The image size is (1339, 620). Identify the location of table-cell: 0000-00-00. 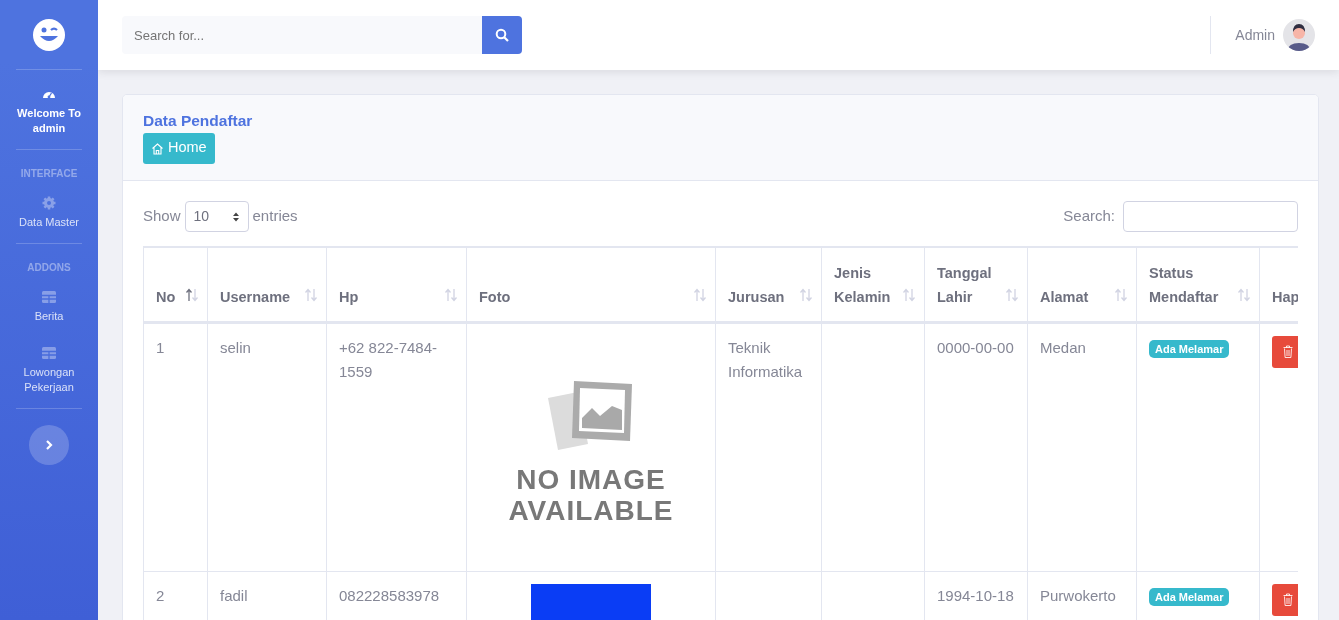
(975, 347).